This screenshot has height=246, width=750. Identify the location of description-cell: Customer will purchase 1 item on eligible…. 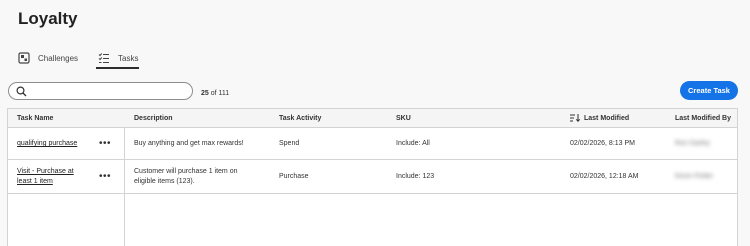
(186, 177).